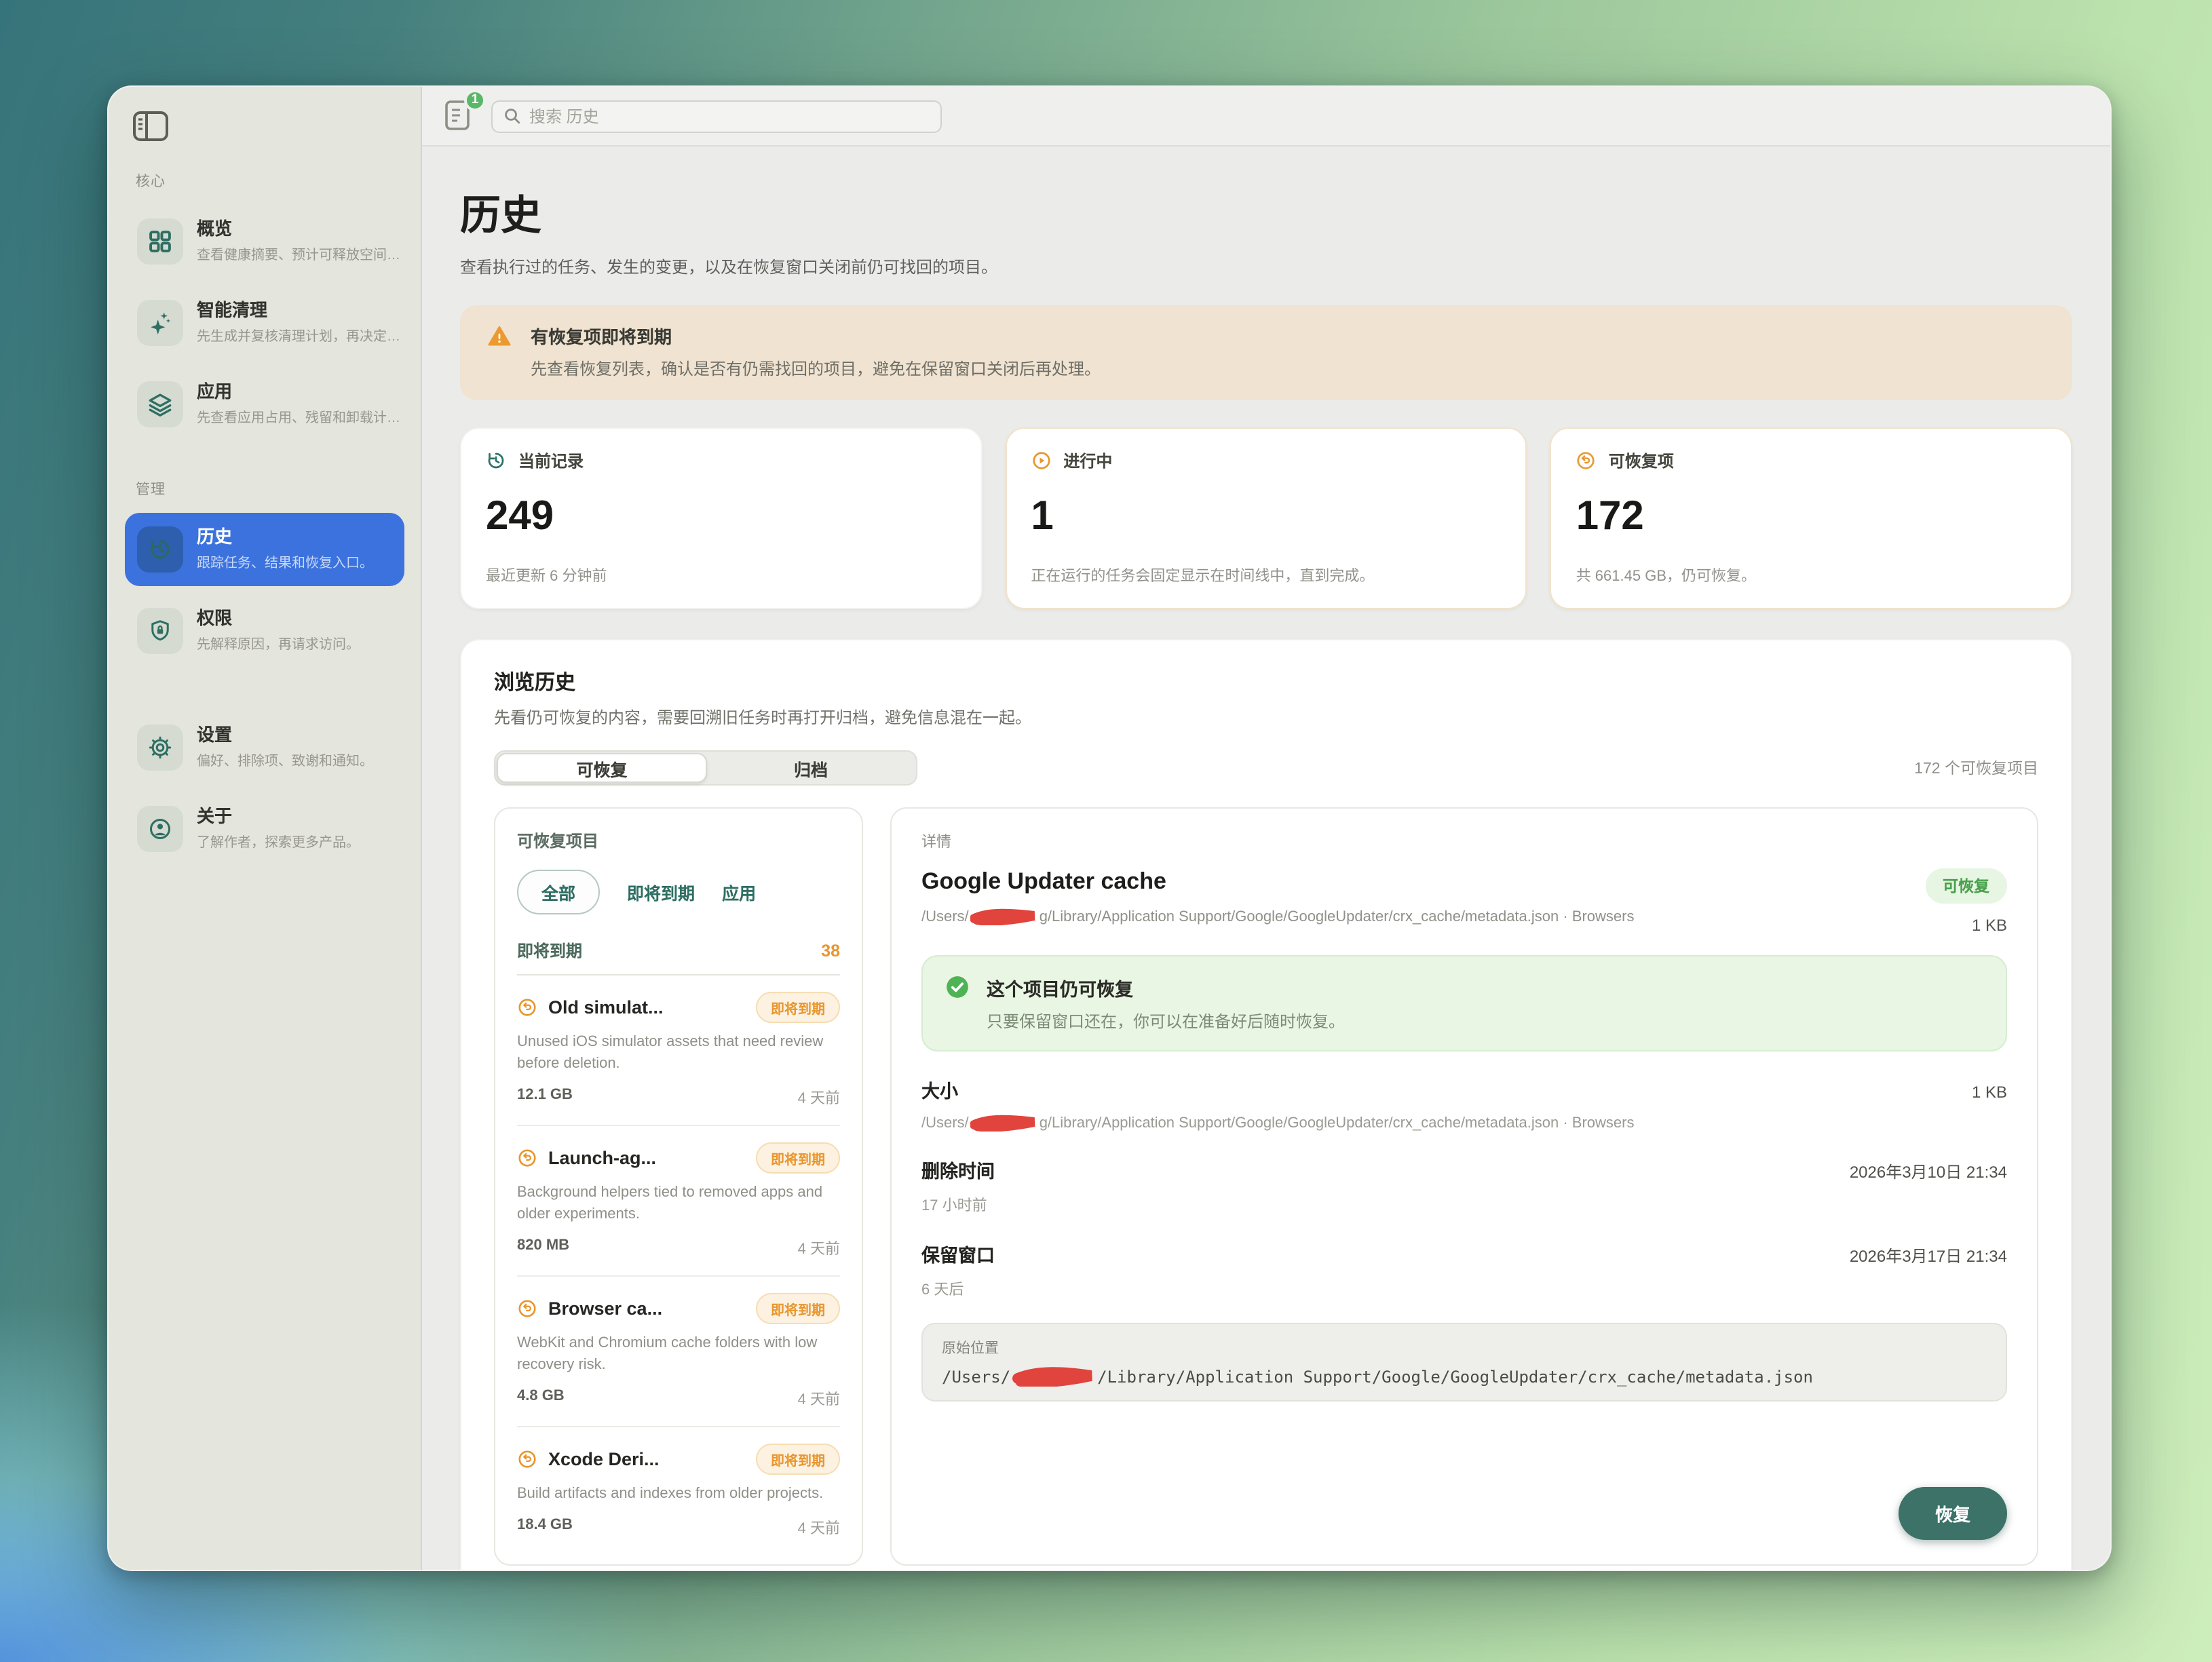  Describe the element at coordinates (150, 126) in the screenshot. I see `sidebar-toggle-icon` at that location.